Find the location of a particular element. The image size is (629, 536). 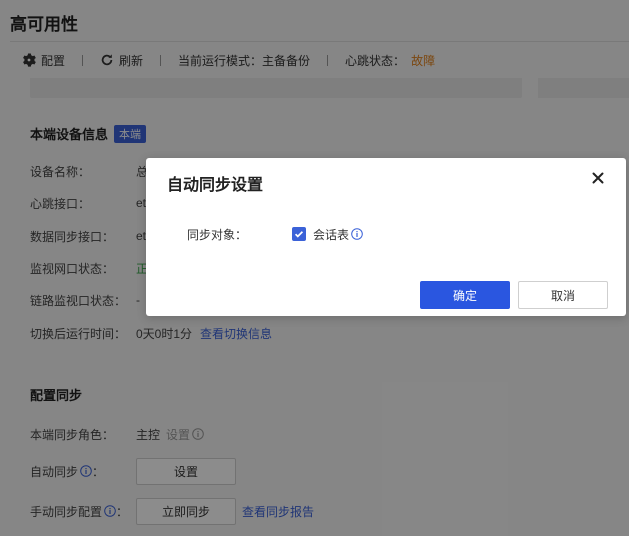

cancel-button: 取消 is located at coordinates (563, 295).